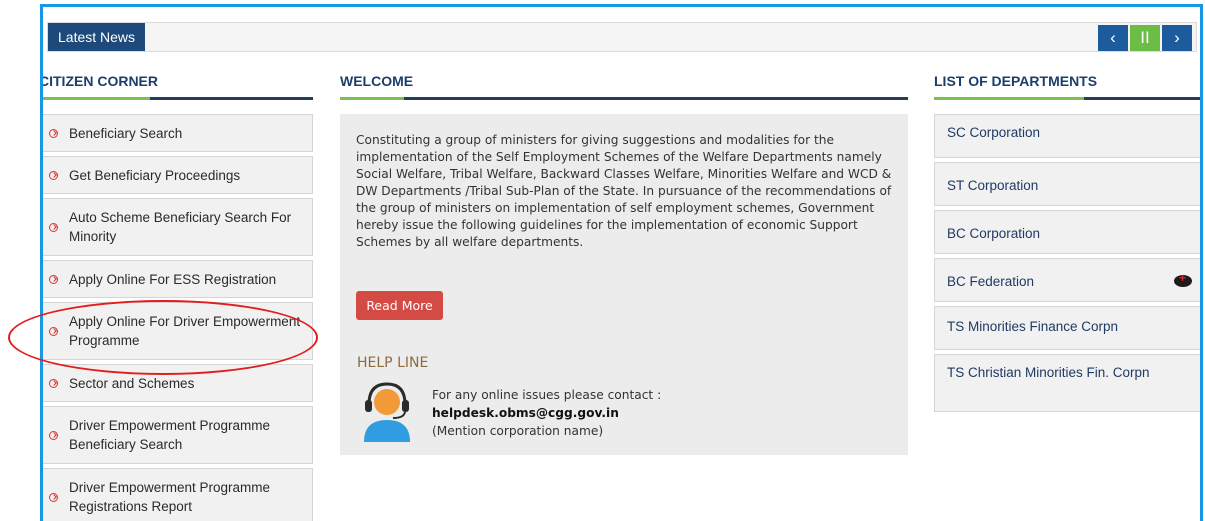 The width and height of the screenshot is (1205, 521). I want to click on news-controls: ‹ II ›, so click(1145, 38).